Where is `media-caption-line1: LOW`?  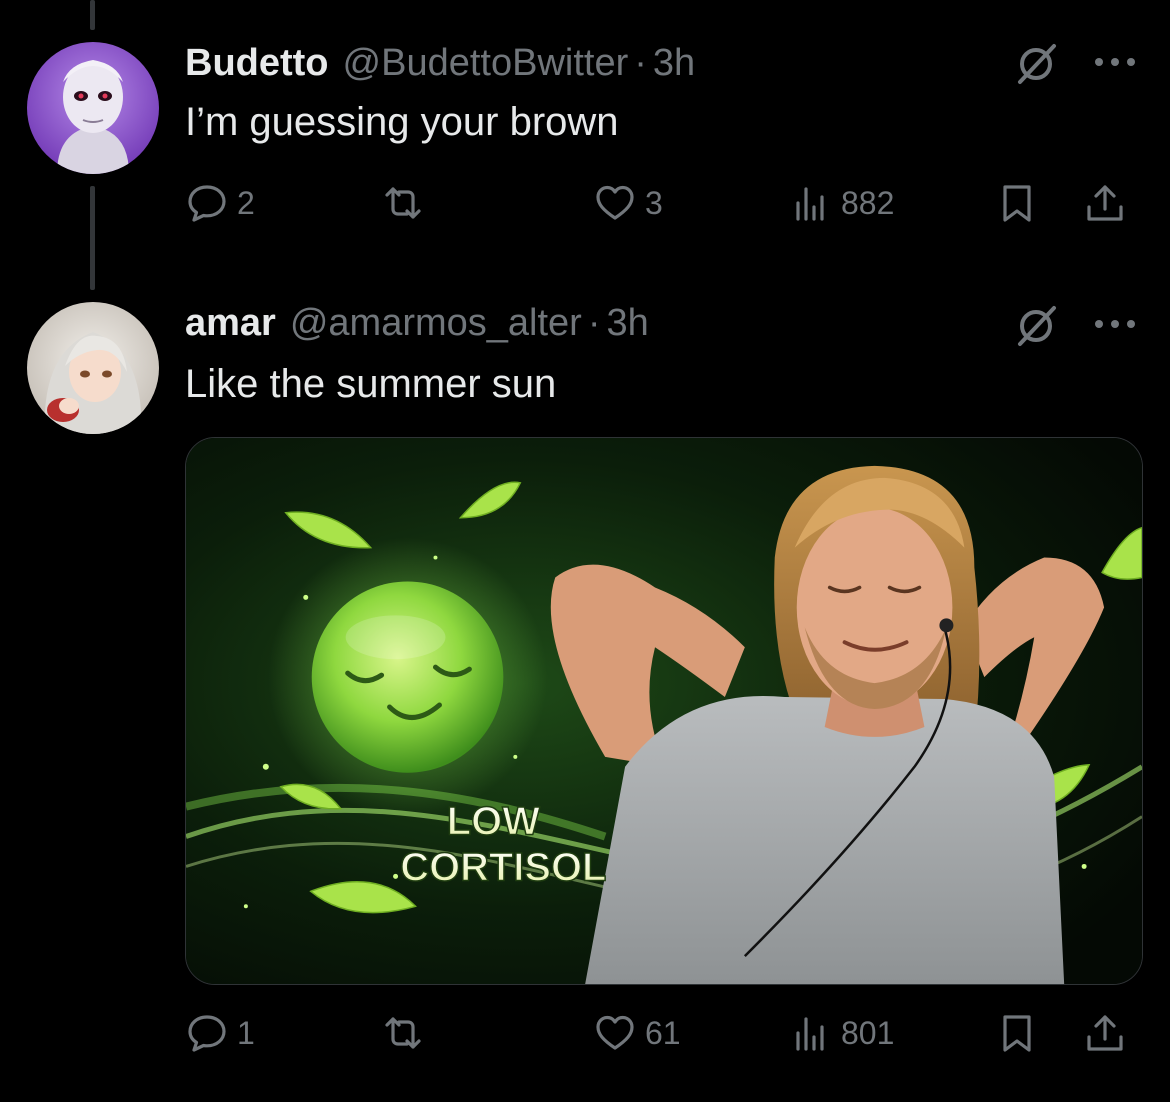 media-caption-line1: LOW is located at coordinates (493, 822).